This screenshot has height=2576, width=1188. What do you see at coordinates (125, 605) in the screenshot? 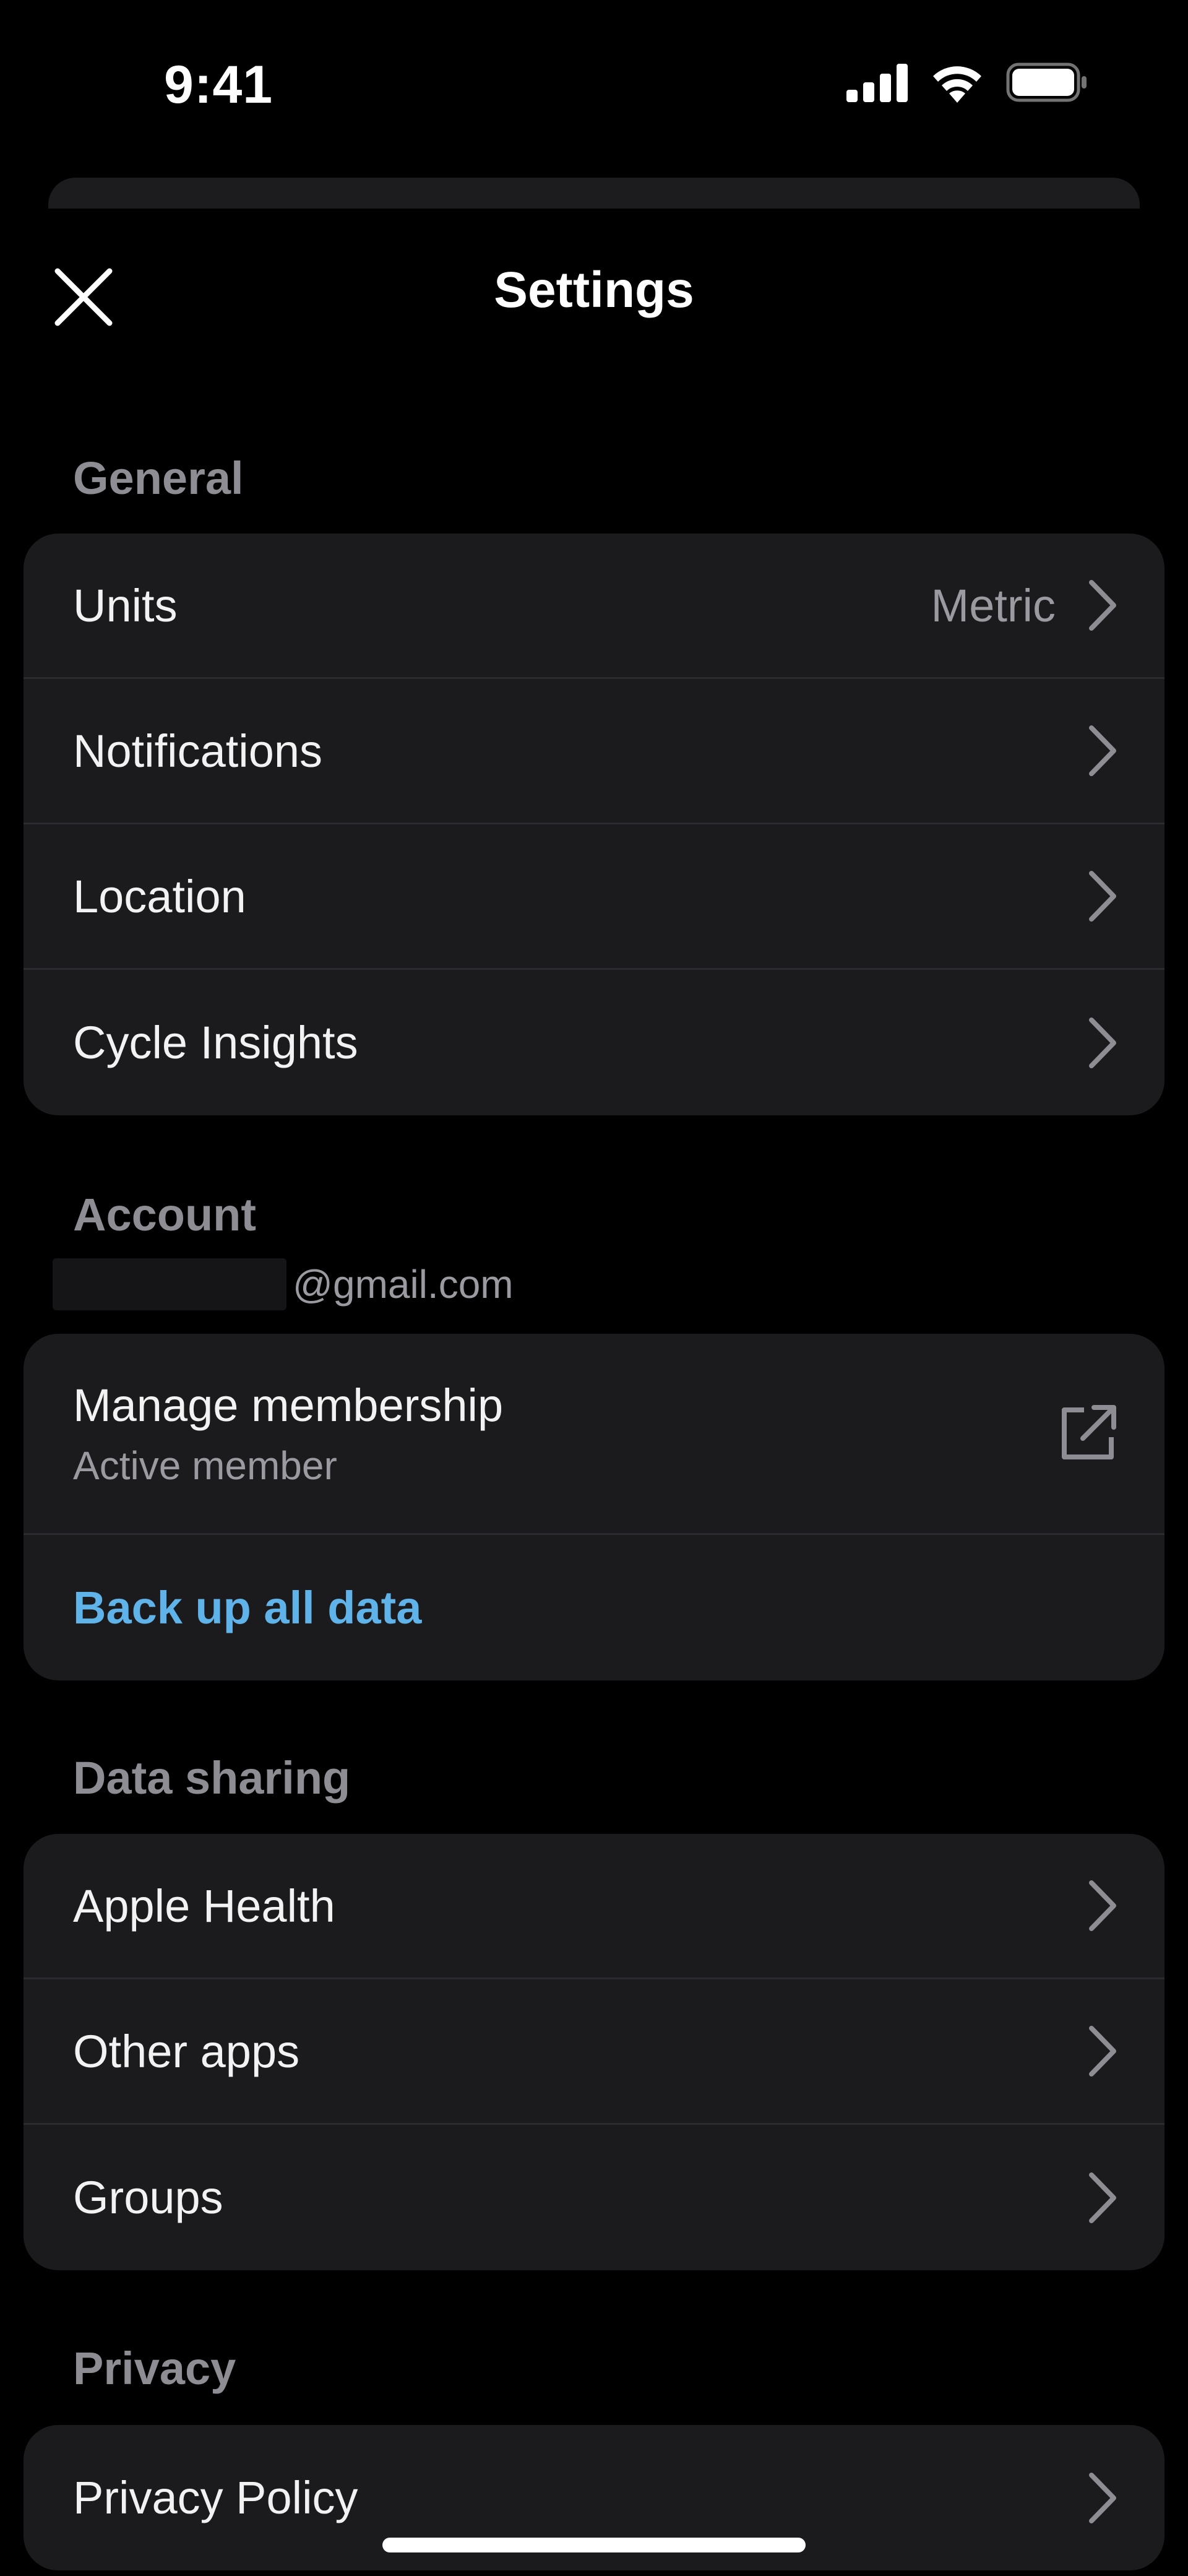
I see `row-label: Units` at bounding box center [125, 605].